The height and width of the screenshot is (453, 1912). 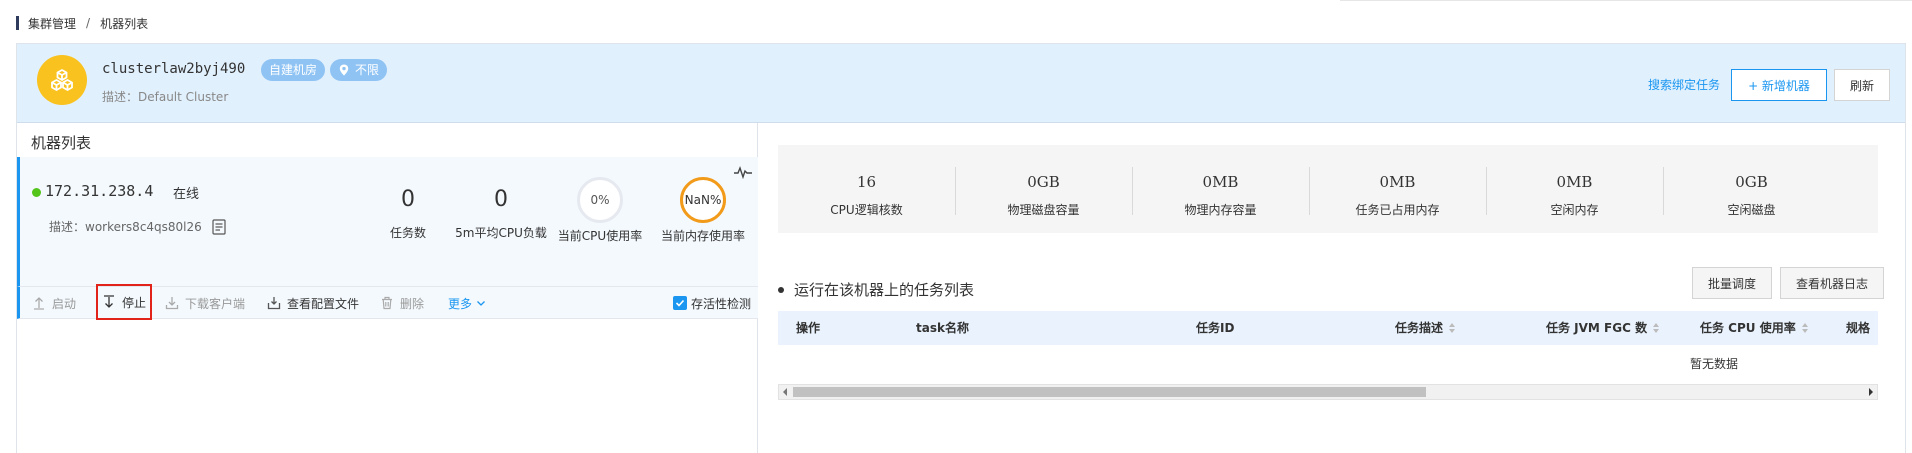 What do you see at coordinates (82, 23) in the screenshot?
I see `breadcrumb: 集群管理 / 机器列表` at bounding box center [82, 23].